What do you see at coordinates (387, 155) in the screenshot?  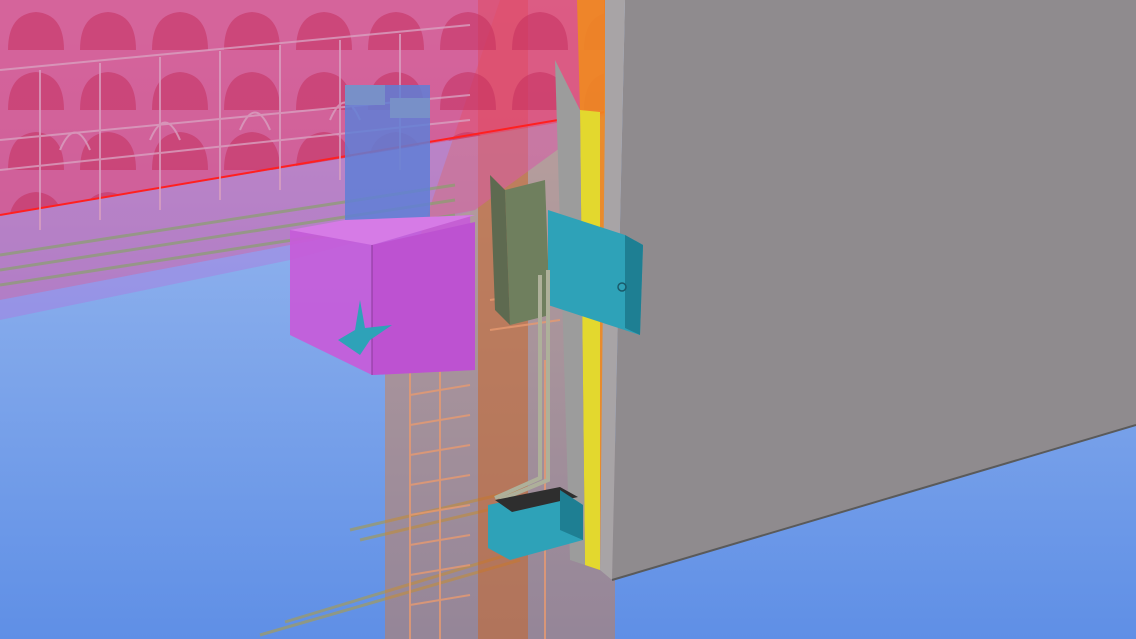 I see `bearing-pad` at bounding box center [387, 155].